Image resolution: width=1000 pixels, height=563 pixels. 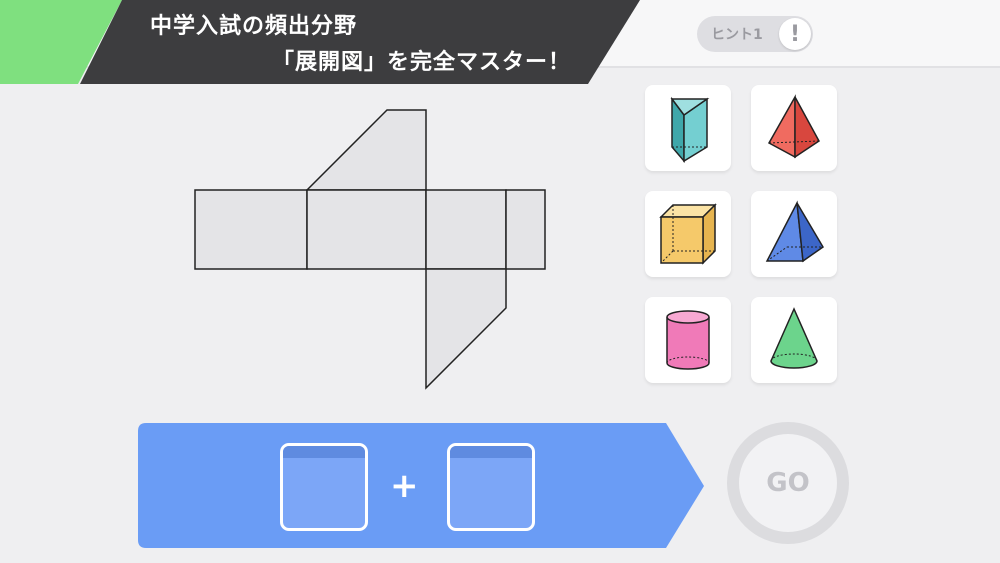 What do you see at coordinates (324, 452) in the screenshot?
I see `answer-slot-1-shade` at bounding box center [324, 452].